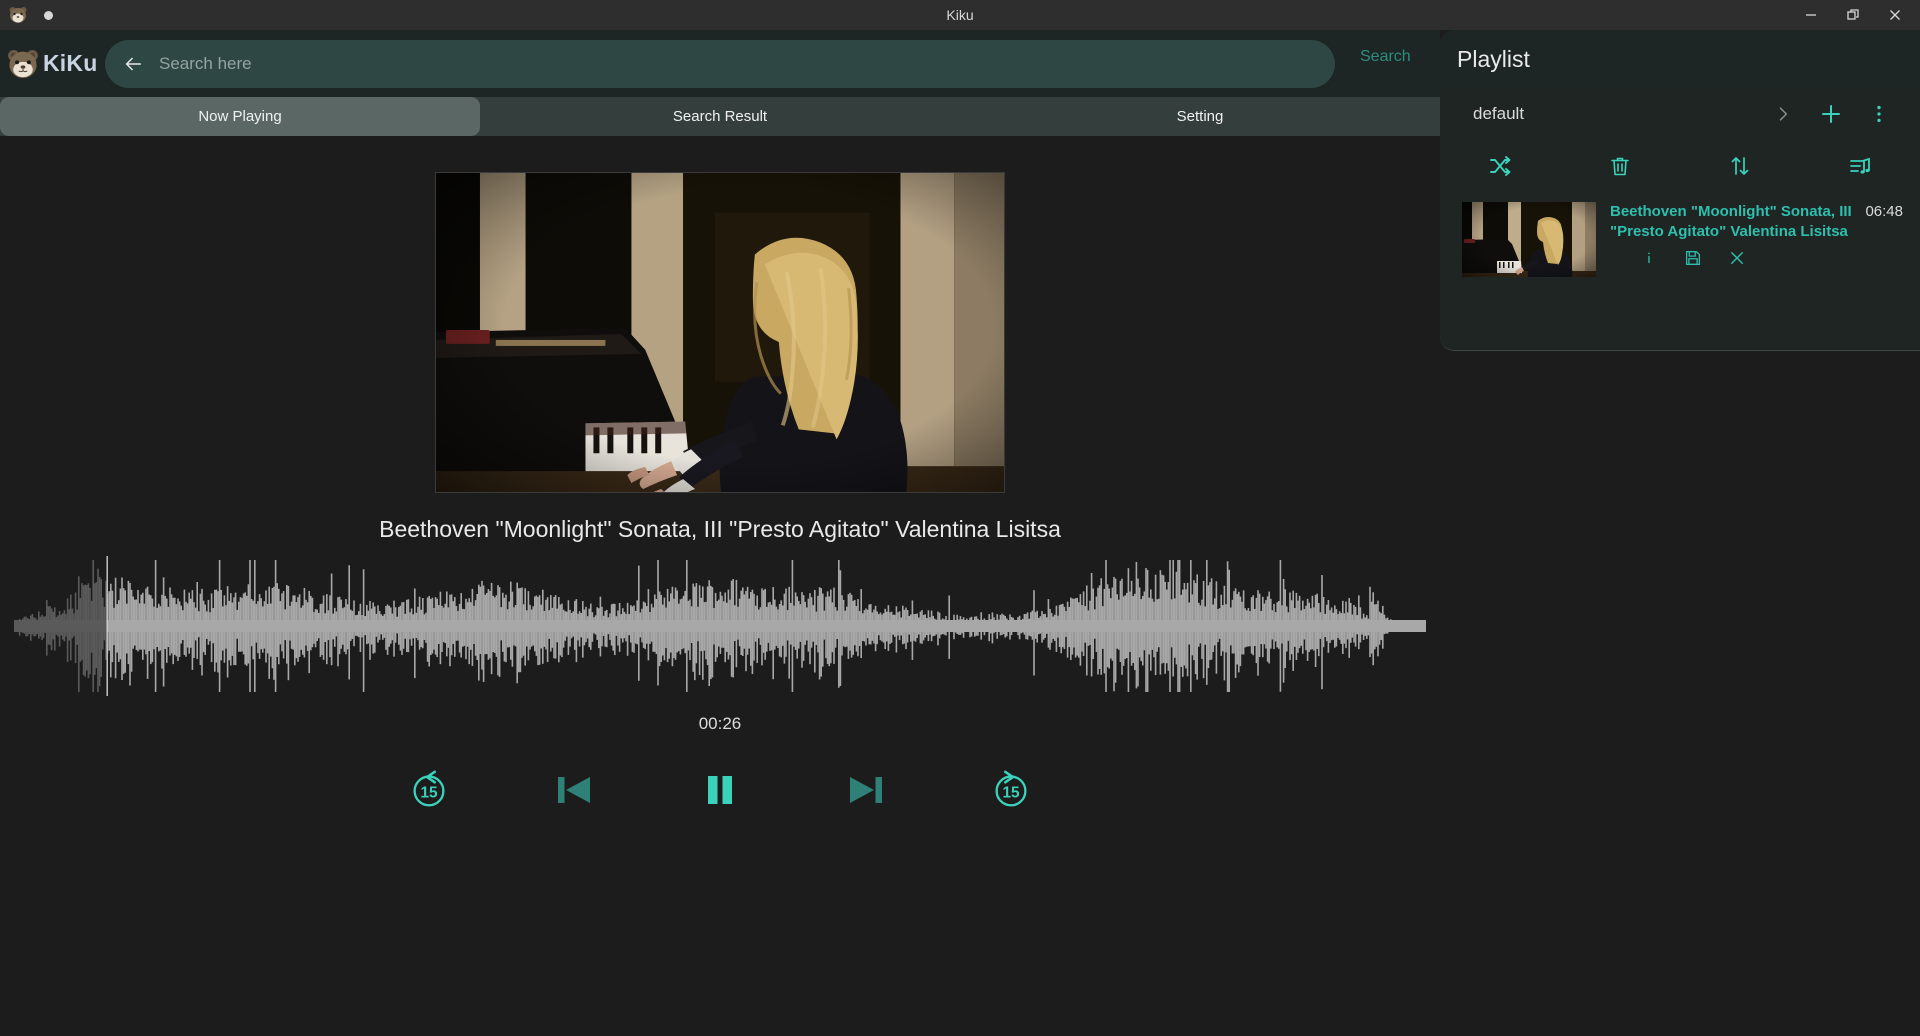 The image size is (1920, 1036). What do you see at coordinates (744, 64) in the screenshot?
I see `search-input` at bounding box center [744, 64].